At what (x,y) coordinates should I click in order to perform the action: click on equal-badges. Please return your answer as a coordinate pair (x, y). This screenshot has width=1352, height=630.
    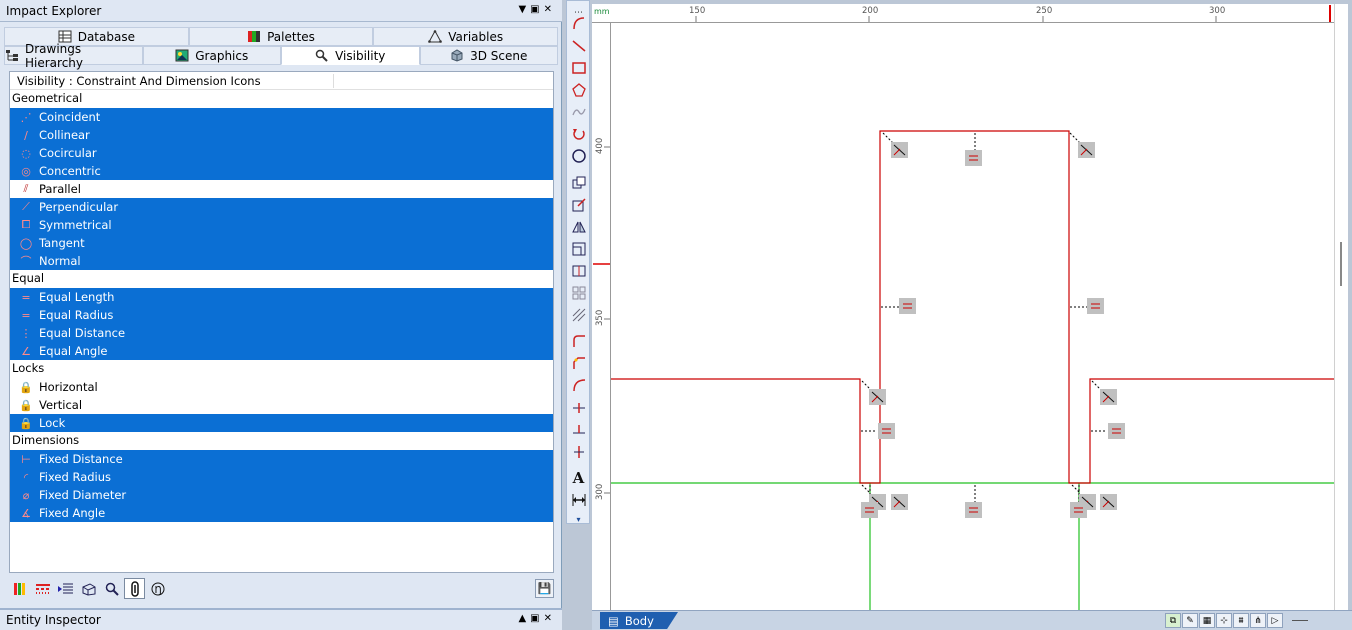
    Looking at the image, I should click on (993, 334).